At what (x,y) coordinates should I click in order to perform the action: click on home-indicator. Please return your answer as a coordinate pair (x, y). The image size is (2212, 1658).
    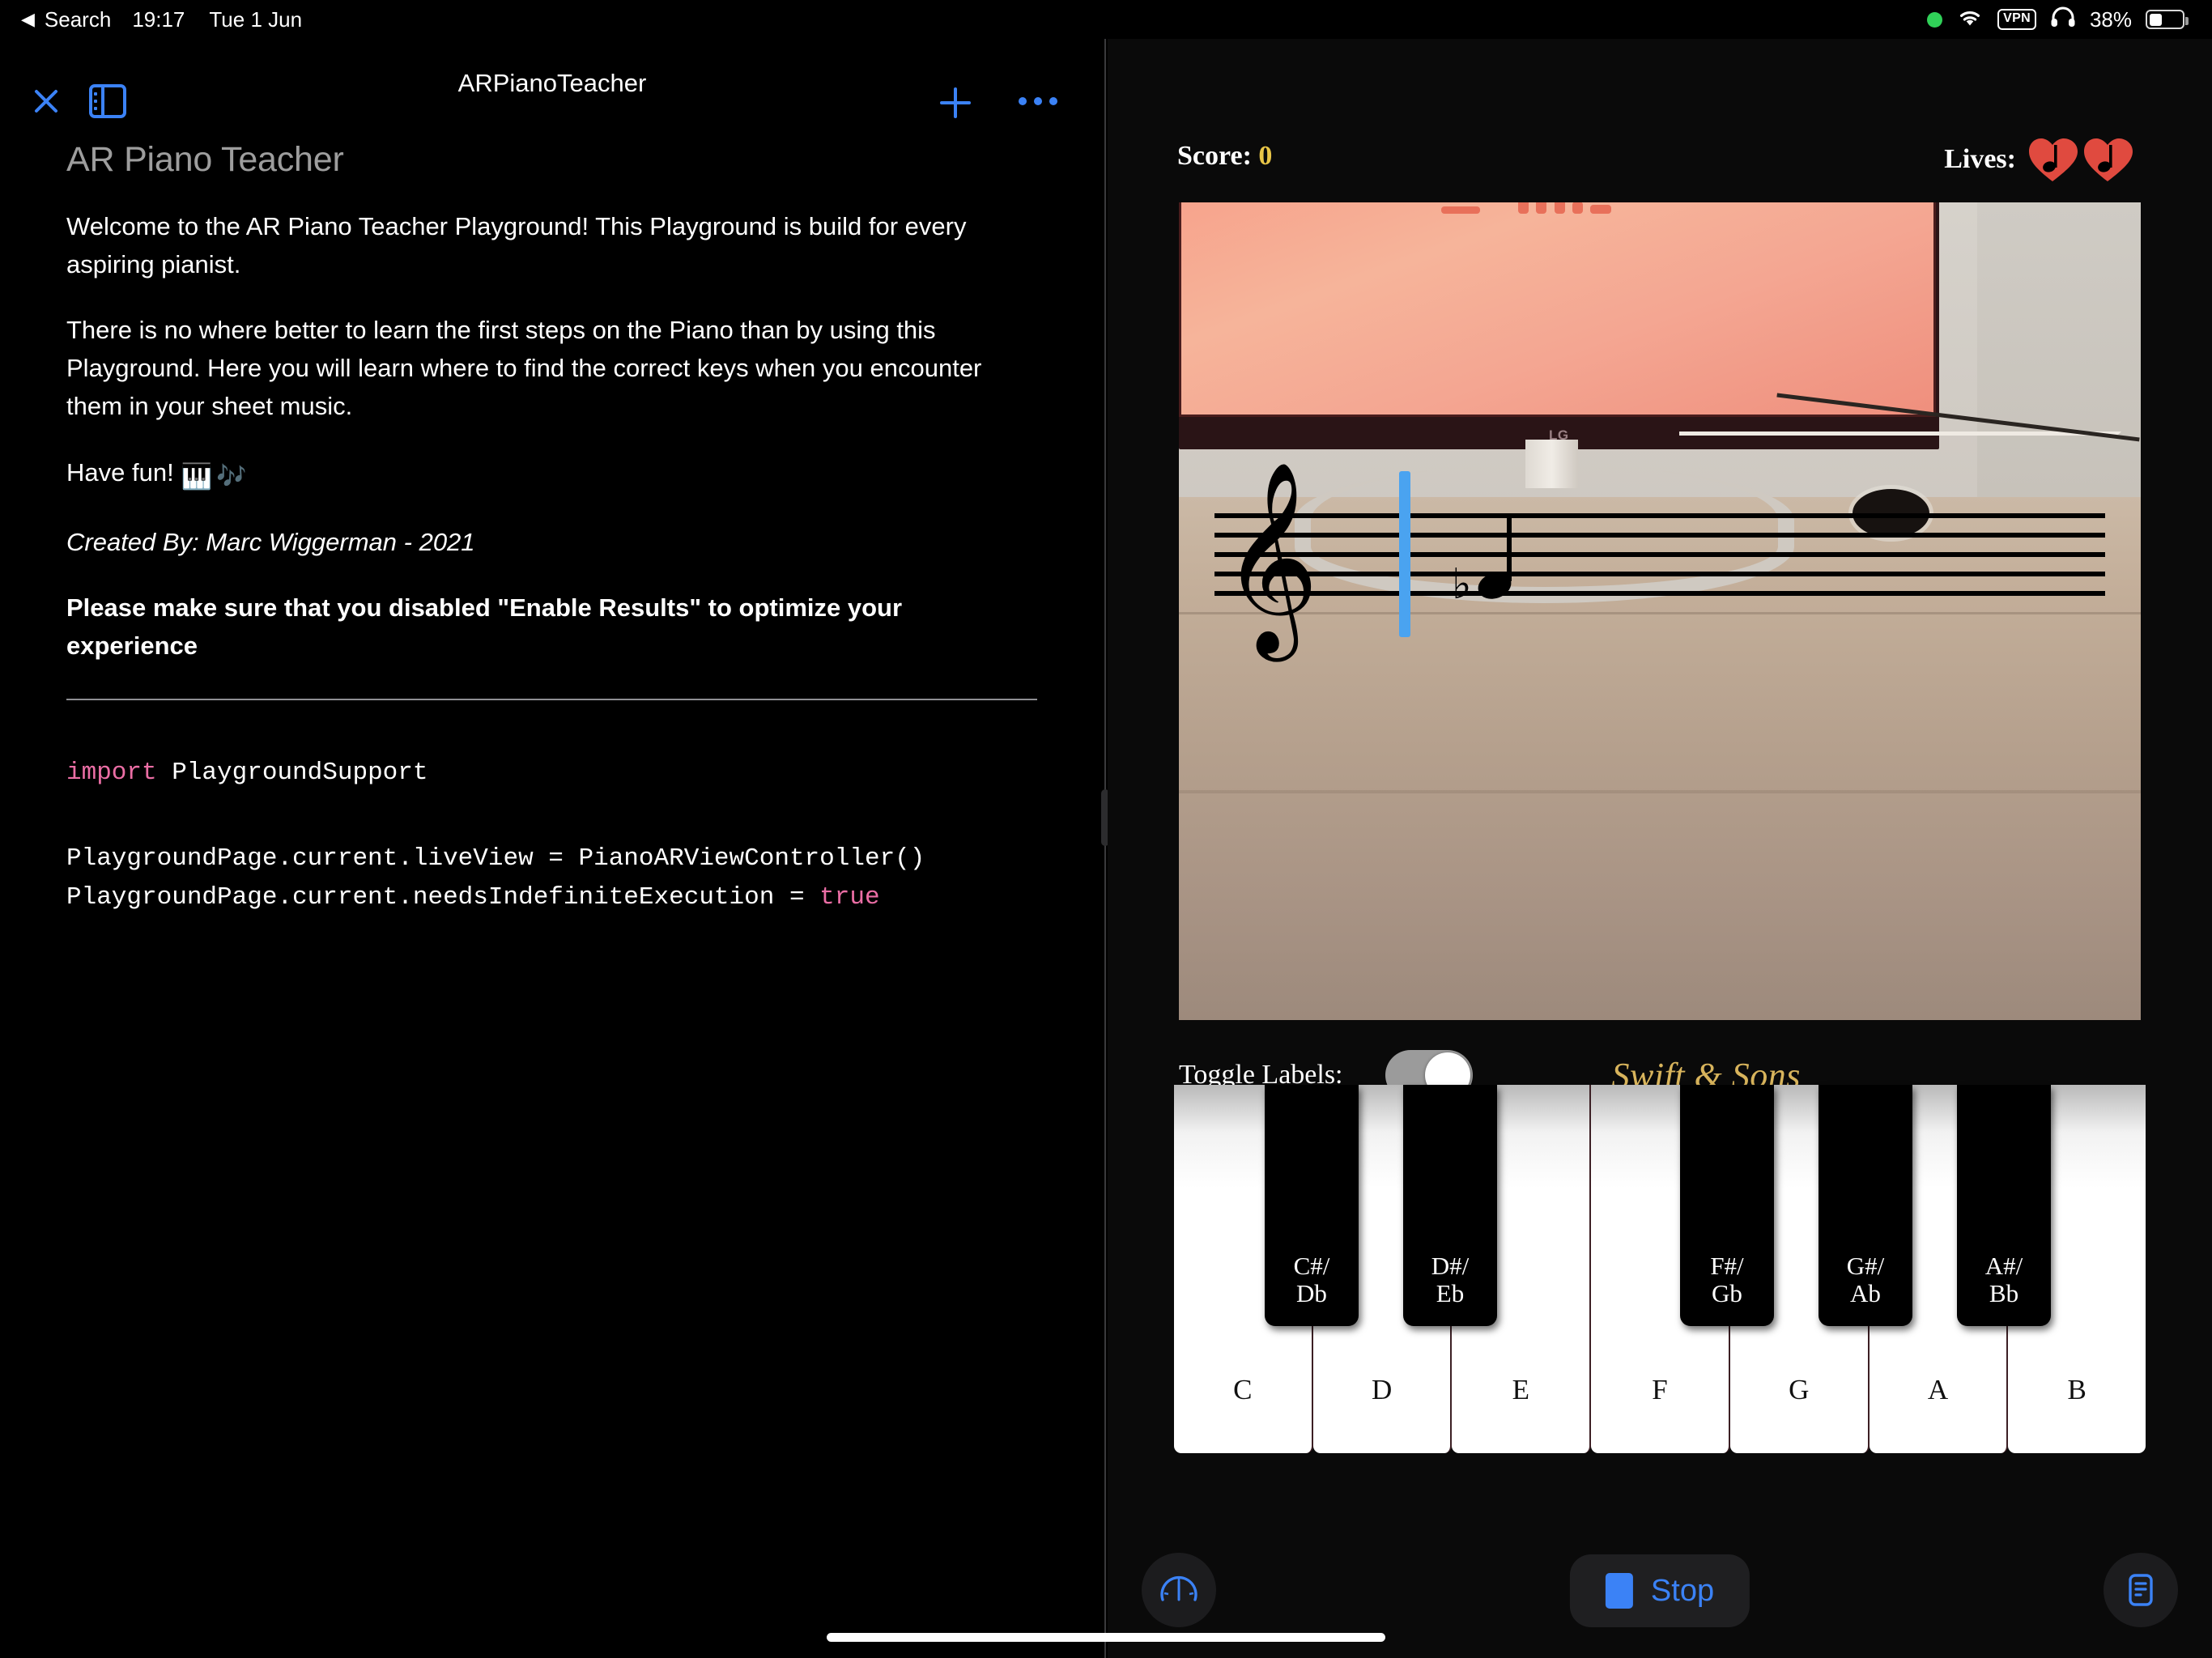
    Looking at the image, I should click on (1106, 1637).